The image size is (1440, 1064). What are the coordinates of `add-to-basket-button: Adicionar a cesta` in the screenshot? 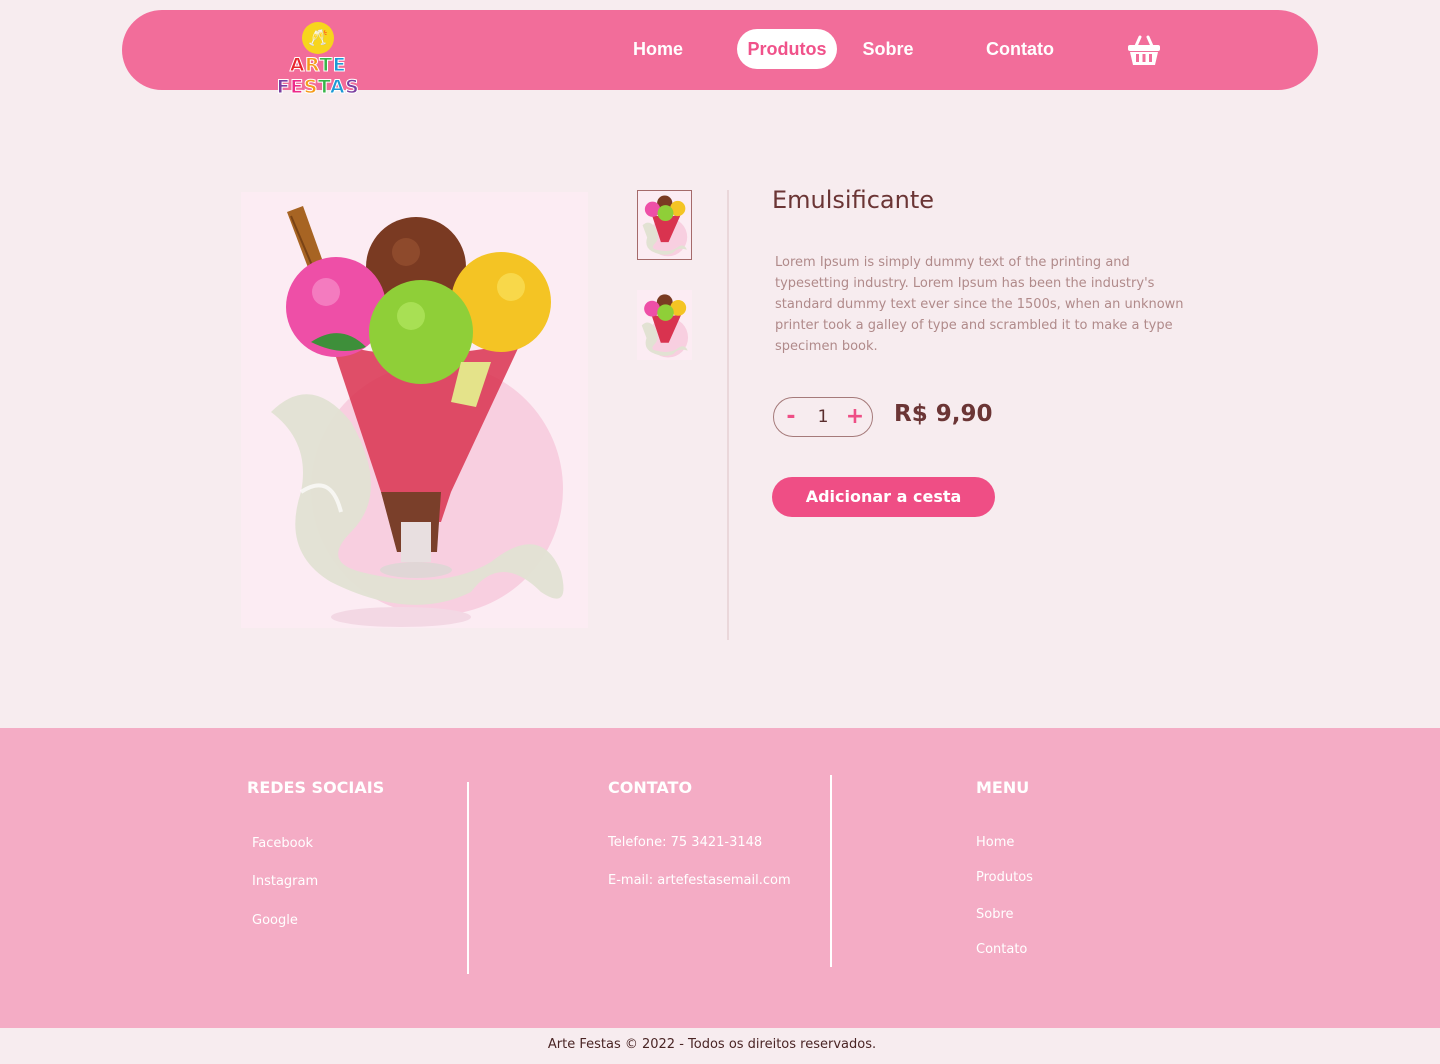 It's located at (883, 497).